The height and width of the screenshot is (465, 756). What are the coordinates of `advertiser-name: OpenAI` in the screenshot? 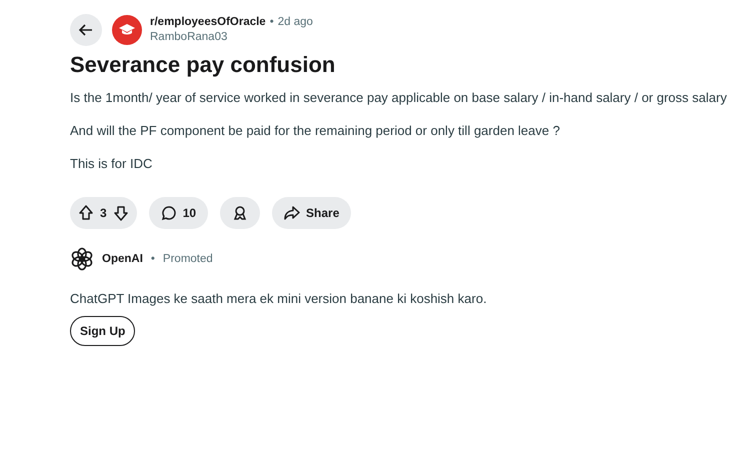 It's located at (122, 259).